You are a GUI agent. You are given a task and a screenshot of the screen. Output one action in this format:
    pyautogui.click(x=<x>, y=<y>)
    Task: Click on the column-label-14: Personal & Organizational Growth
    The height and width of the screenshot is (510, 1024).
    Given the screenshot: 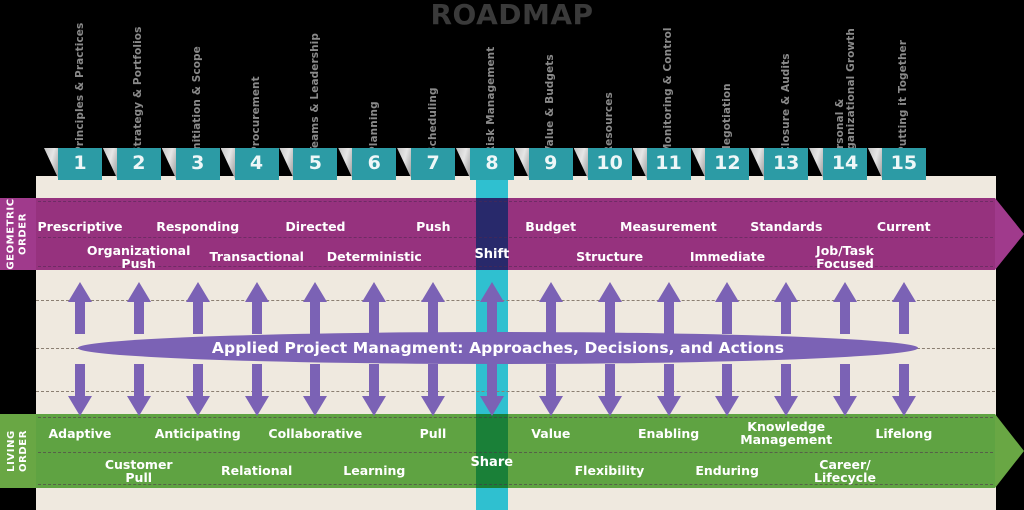 What is the action you would take?
    pyautogui.click(x=845, y=96)
    